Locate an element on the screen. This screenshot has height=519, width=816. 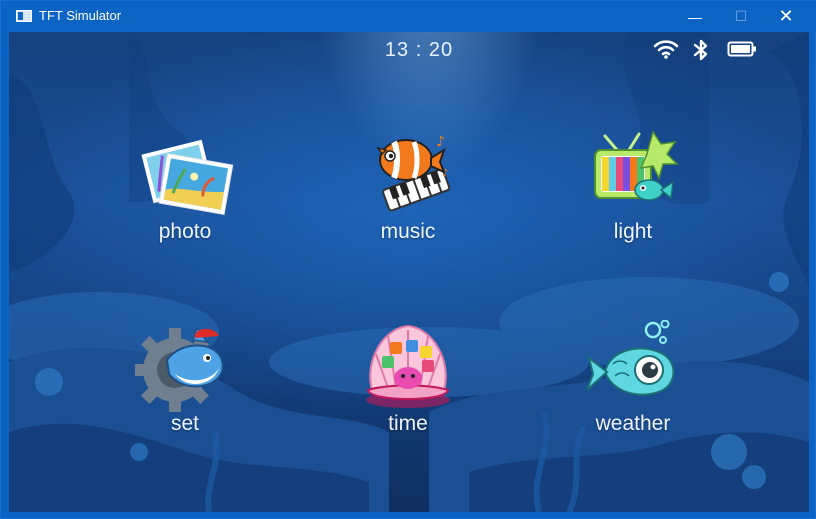
app-label-set: set is located at coordinates (184, 423).